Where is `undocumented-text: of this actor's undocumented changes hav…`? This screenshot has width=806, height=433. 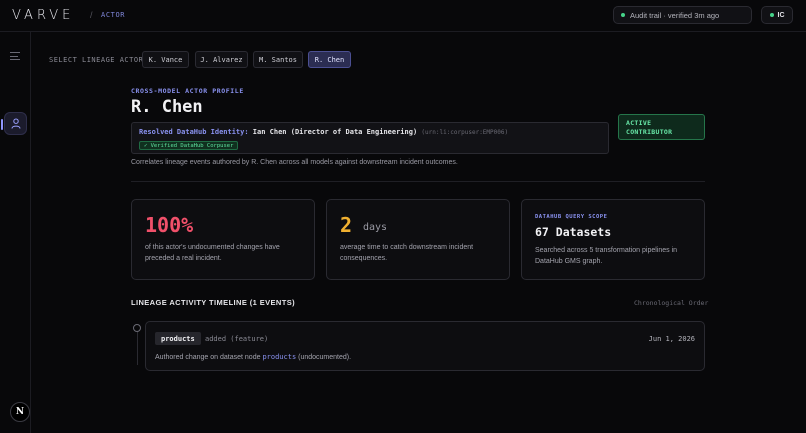 undocumented-text: of this actor's undocumented changes hav… is located at coordinates (212, 253).